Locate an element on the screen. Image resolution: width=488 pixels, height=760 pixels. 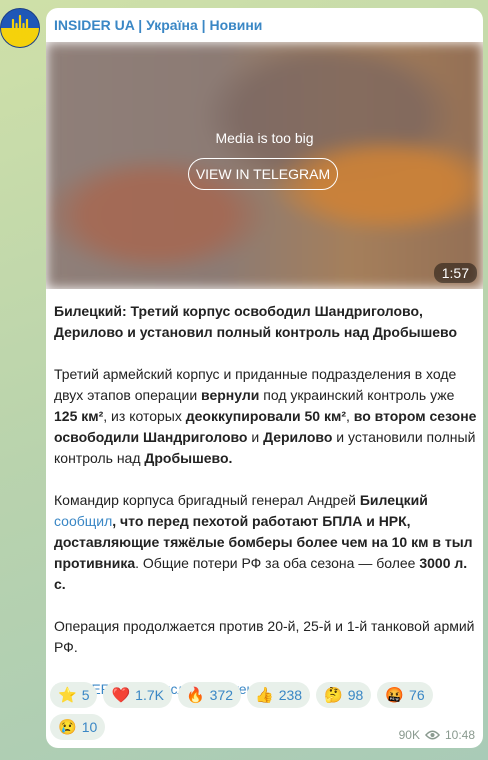
channel-name: INSIDER UA | Україна | Новини is located at coordinates (264, 25).